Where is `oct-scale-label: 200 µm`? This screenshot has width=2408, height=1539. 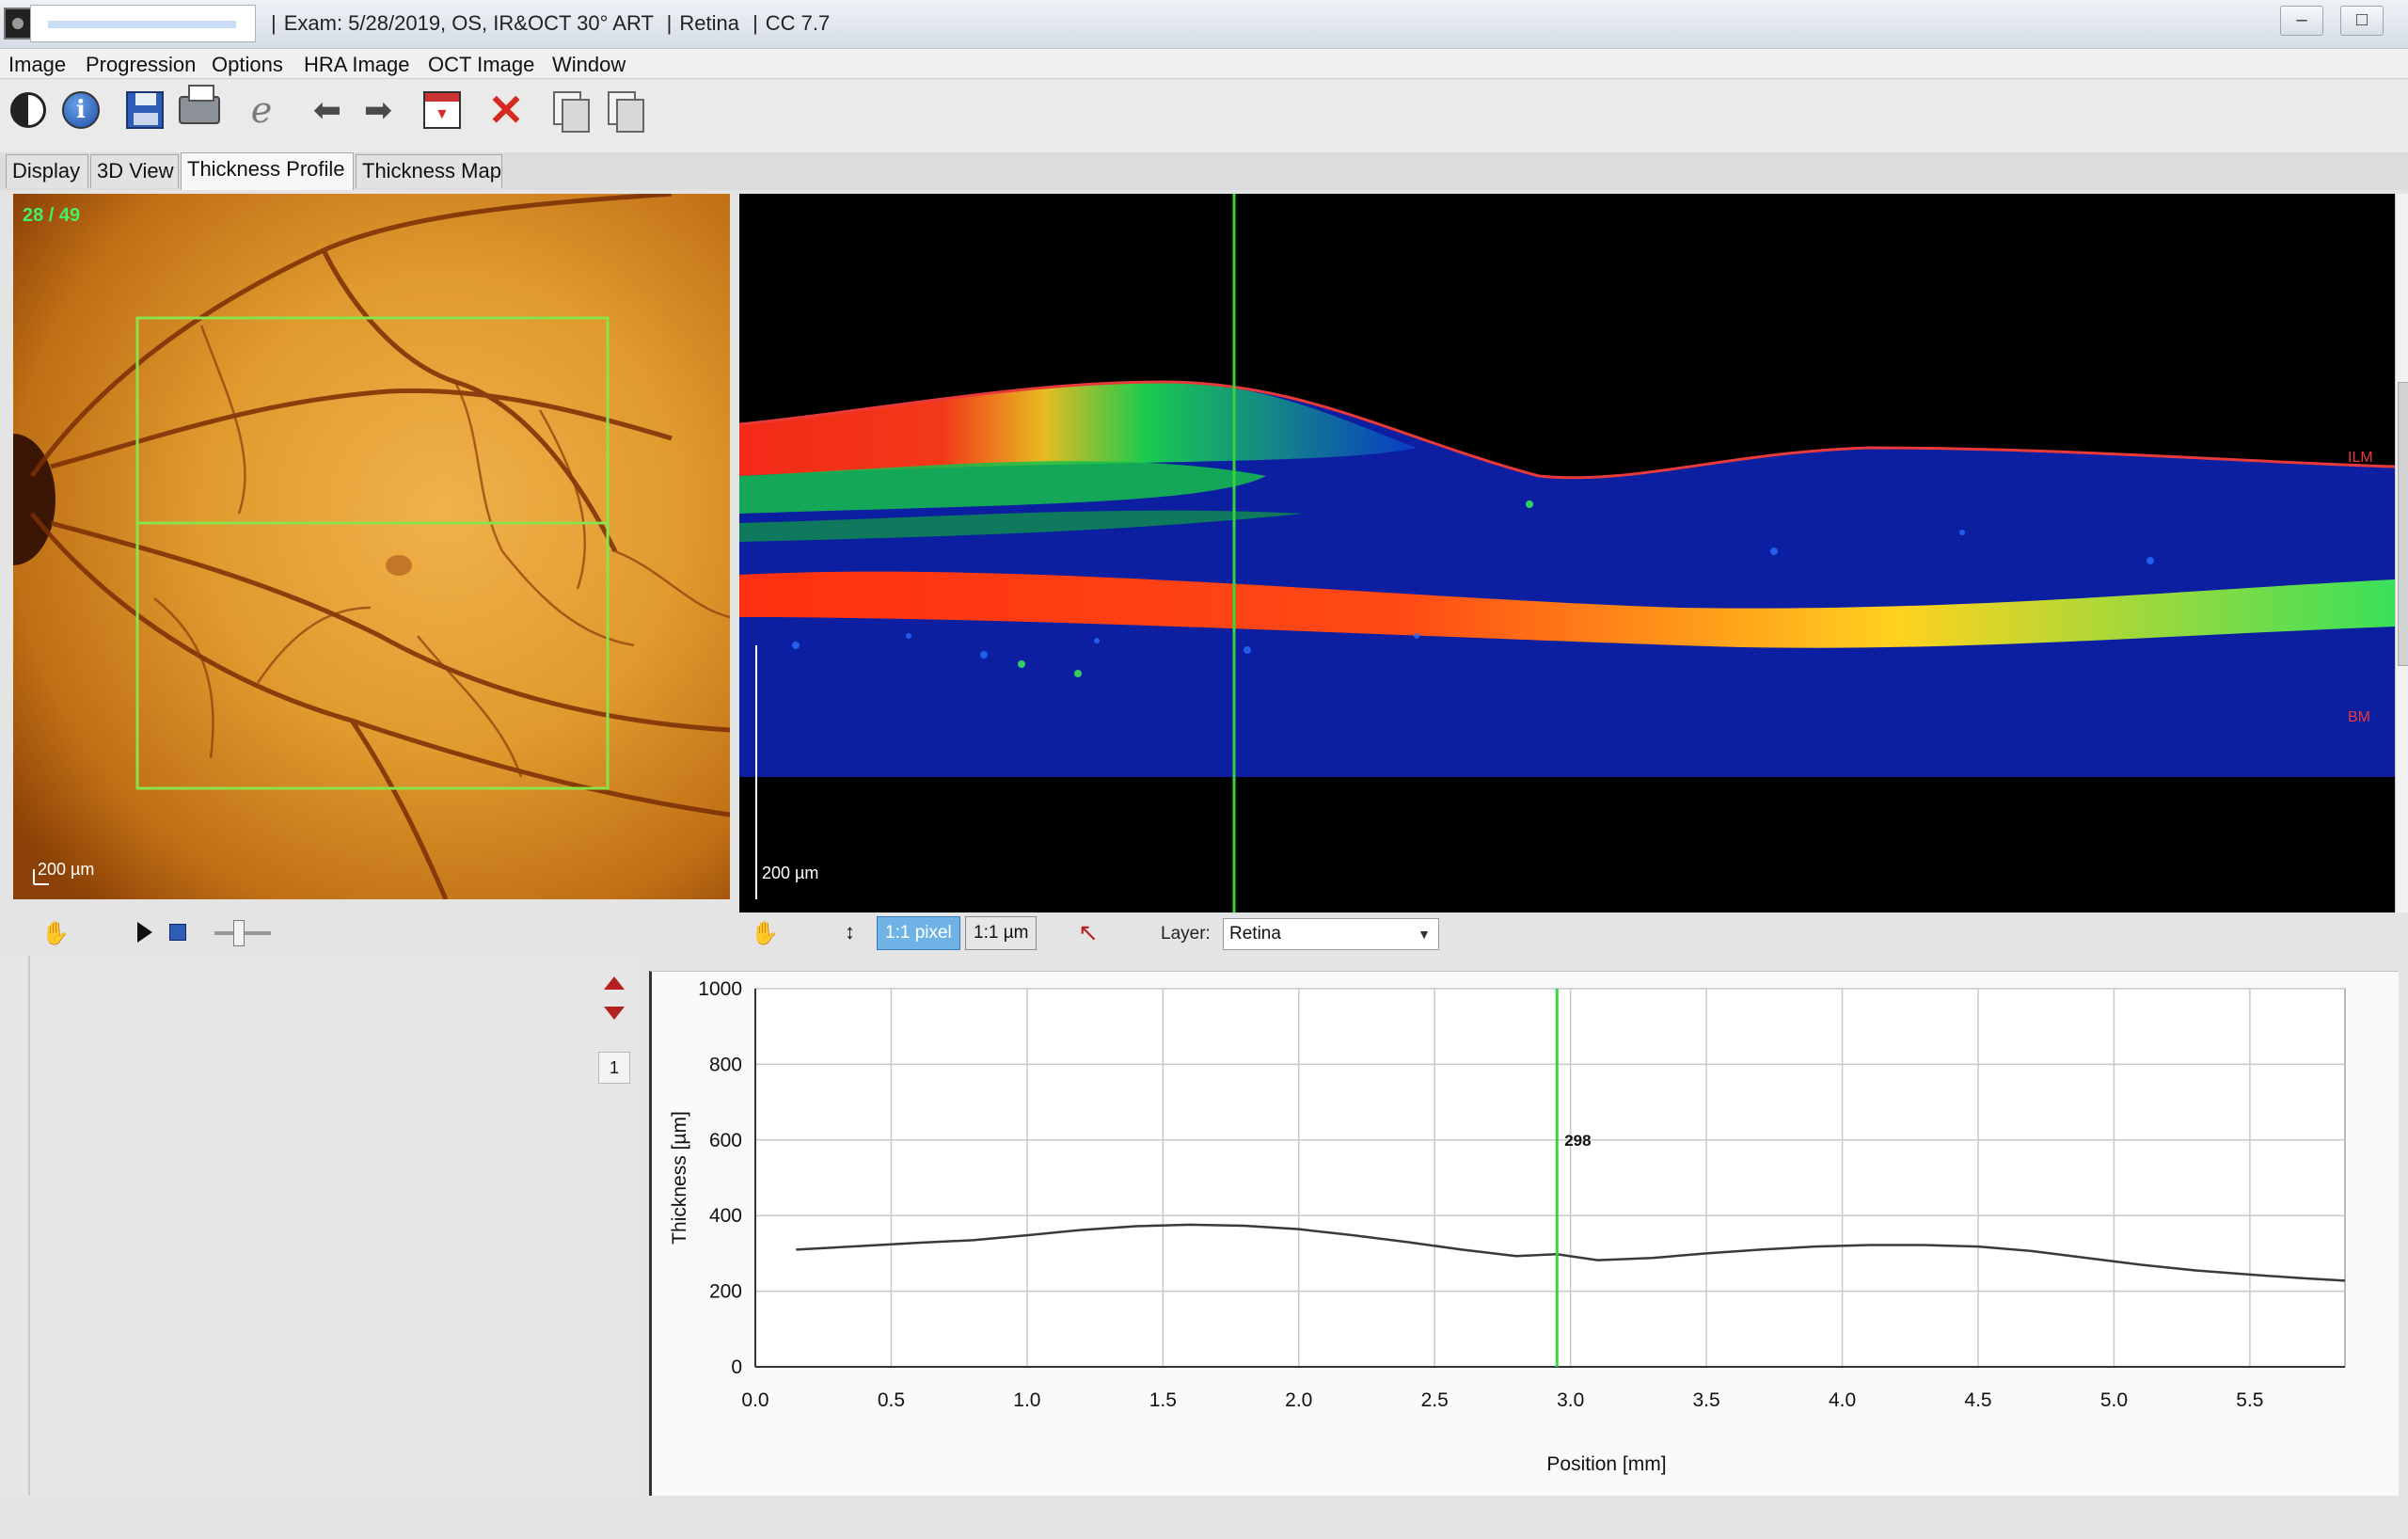
oct-scale-label: 200 µm is located at coordinates (791, 873).